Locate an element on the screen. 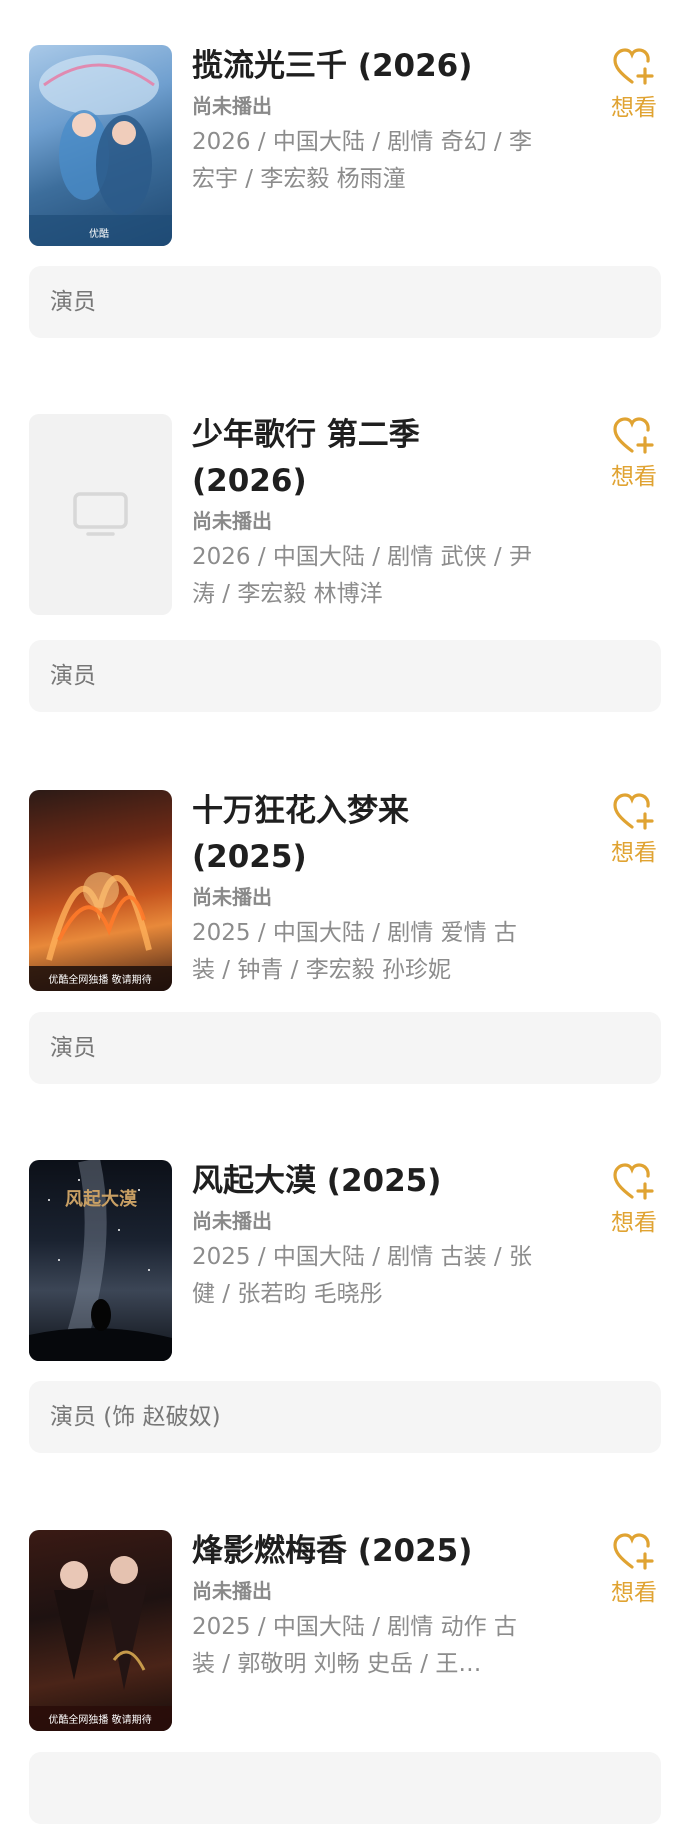 Image resolution: width=690 pixels, height=1824 pixels. item-title: 十万狂花入梦来 (2025) is located at coordinates (362, 834).